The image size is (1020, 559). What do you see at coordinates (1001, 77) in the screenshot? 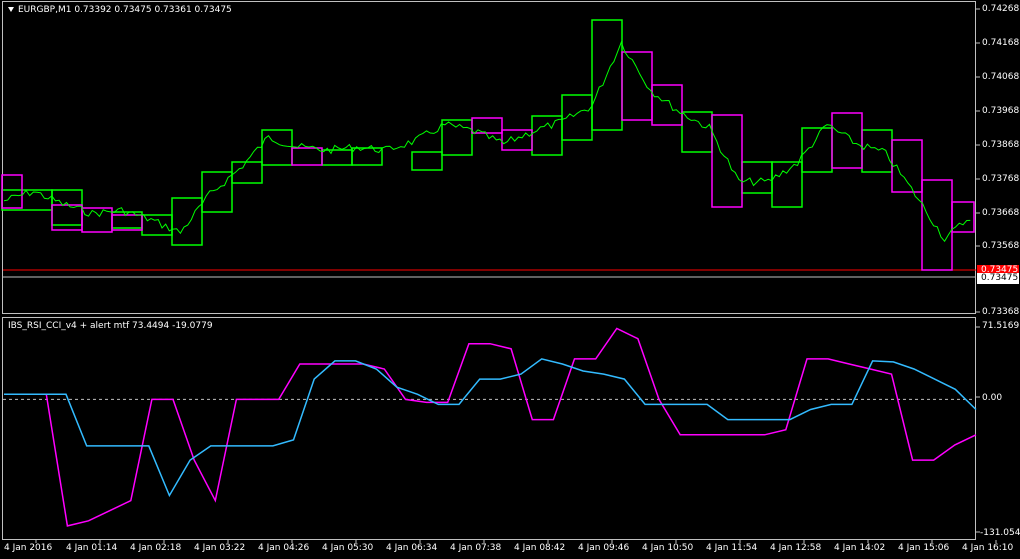
I see `price-axis-label: 0.74068` at bounding box center [1001, 77].